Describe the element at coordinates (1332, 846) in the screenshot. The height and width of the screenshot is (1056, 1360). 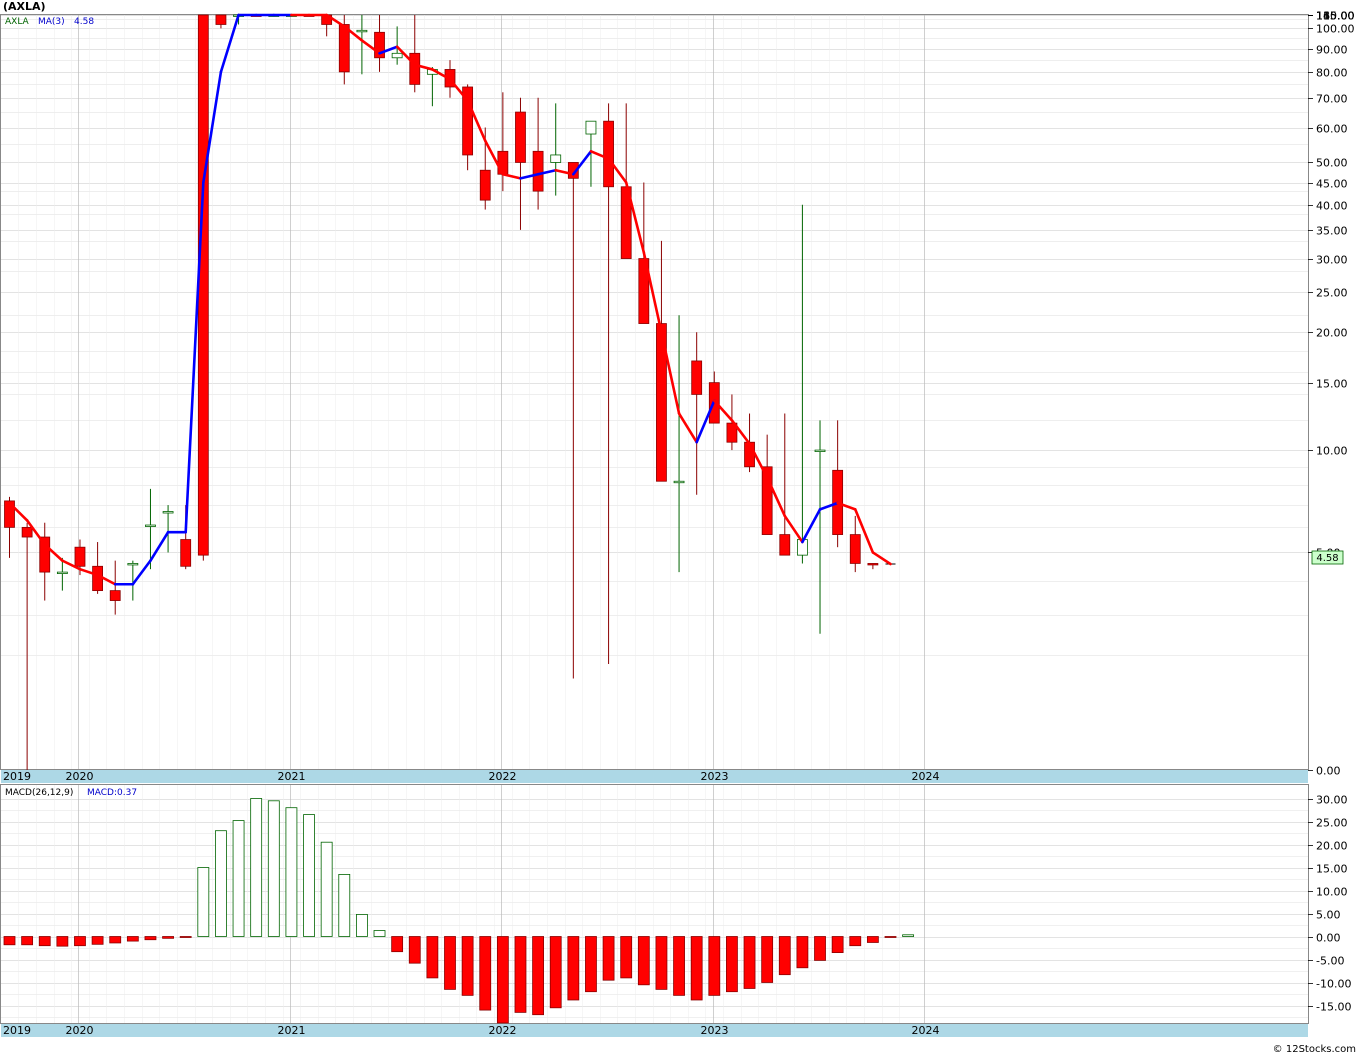
I see `macd-tick-label: 20.00` at that location.